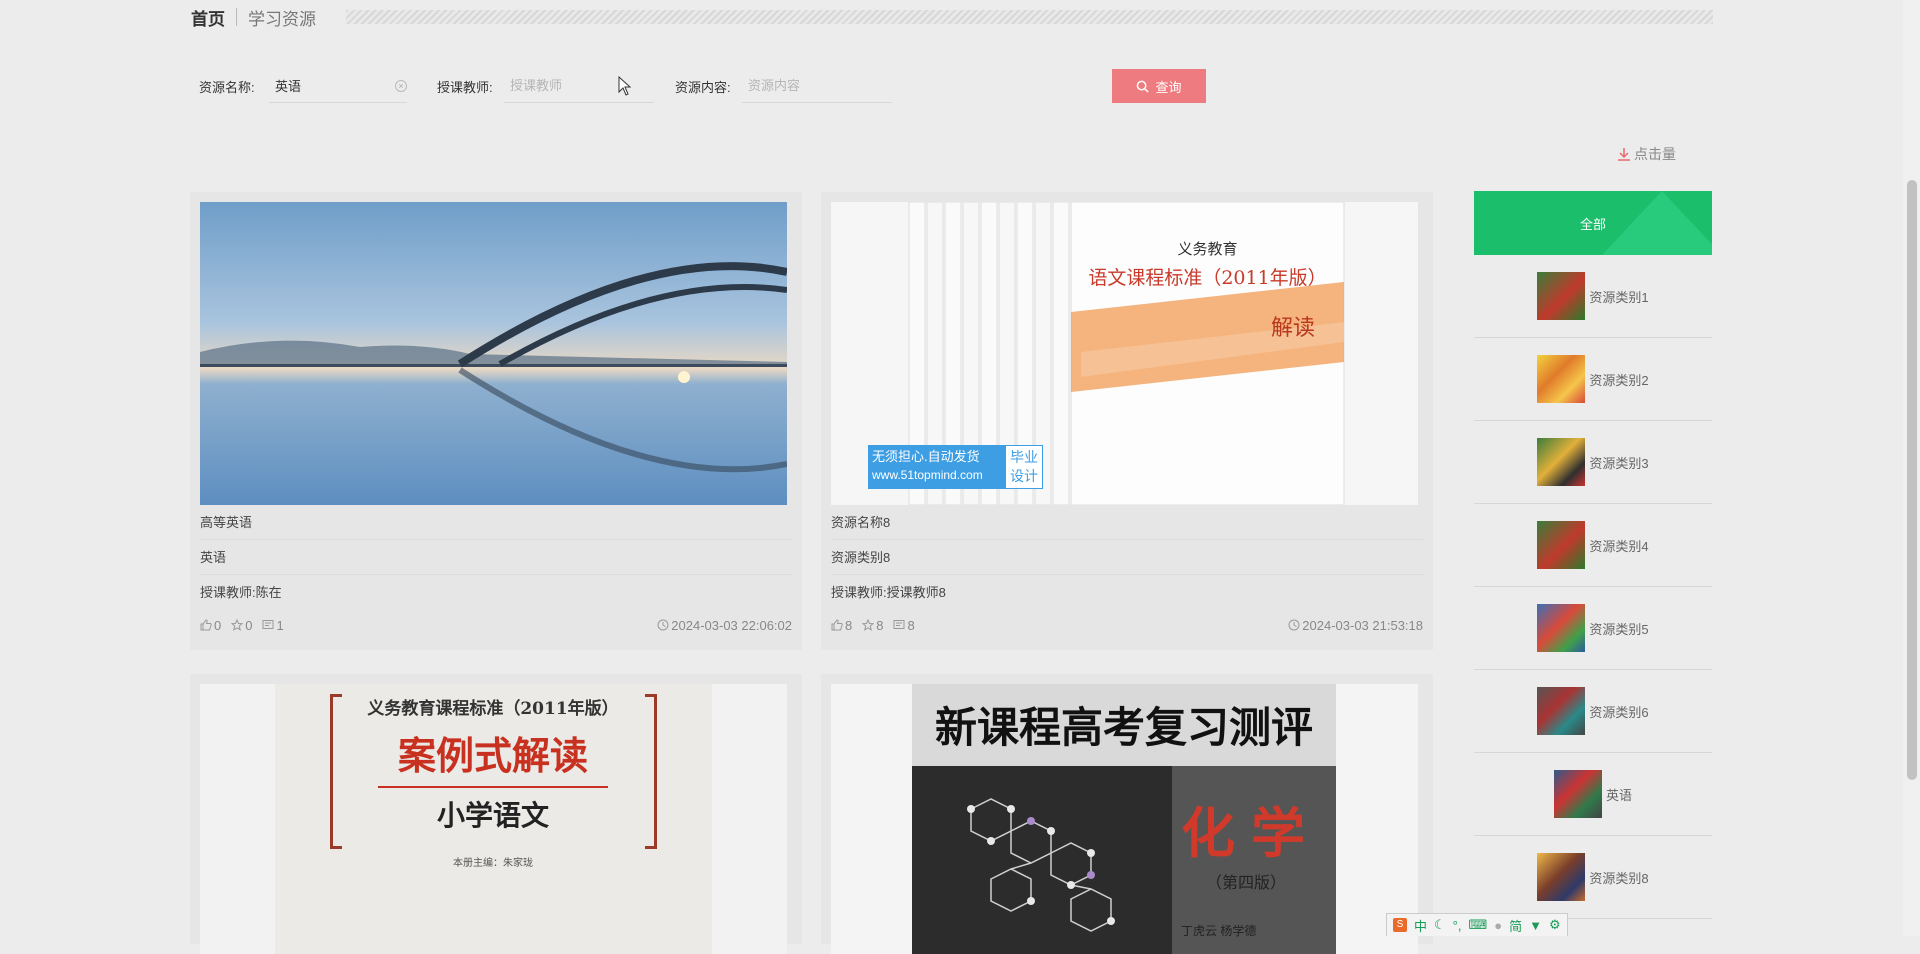 Image resolution: width=1920 pixels, height=954 pixels. What do you see at coordinates (496, 522) in the screenshot?
I see `resource-title: 高等英语` at bounding box center [496, 522].